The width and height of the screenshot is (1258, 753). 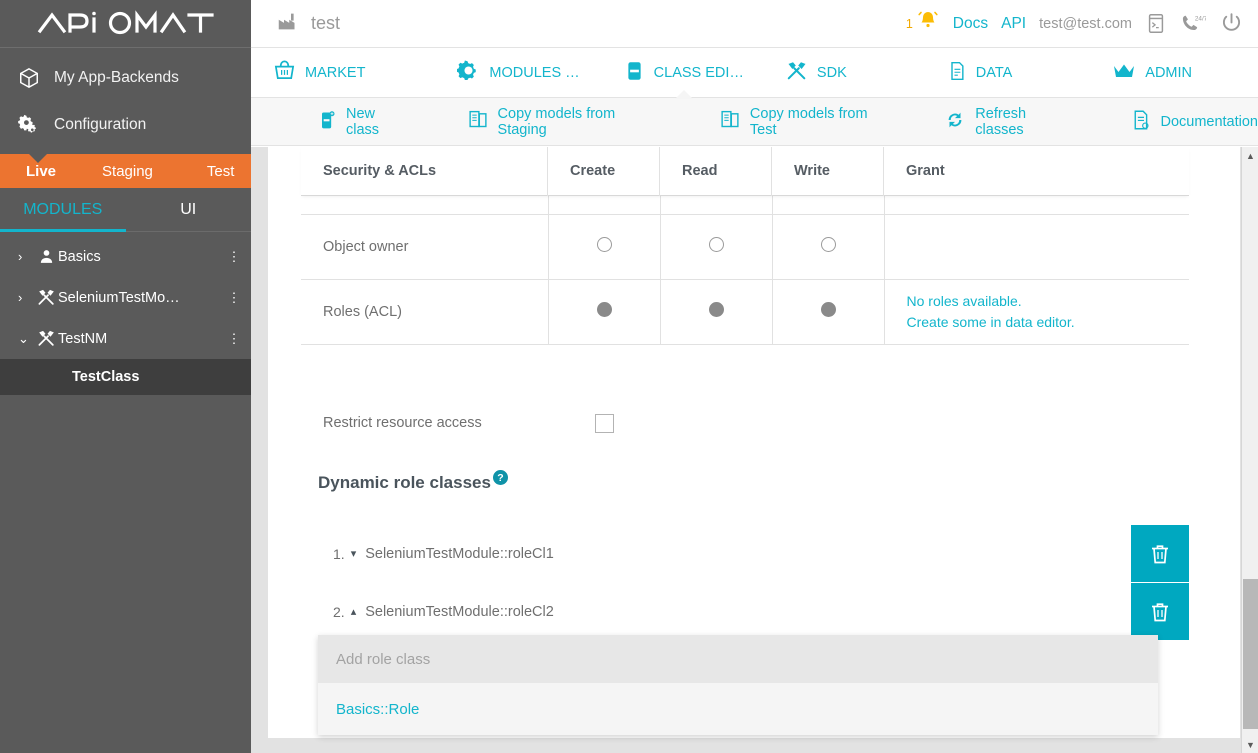 What do you see at coordinates (26, 339) in the screenshot?
I see `chevron-down-icon: ⌄` at bounding box center [26, 339].